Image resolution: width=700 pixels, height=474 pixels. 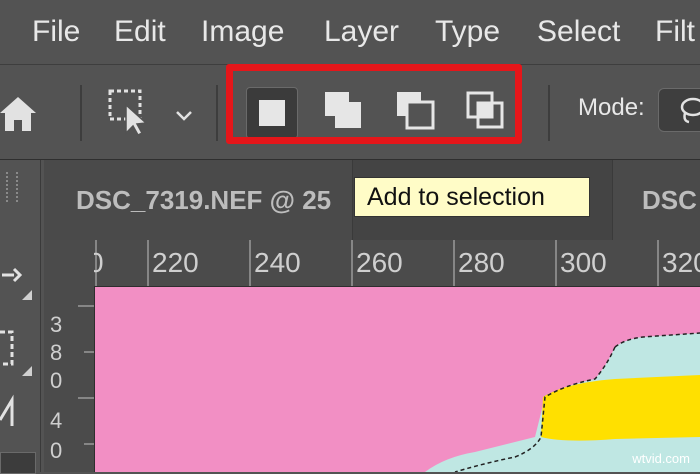 What do you see at coordinates (661, 458) in the screenshot?
I see `watermark: wtvid.com` at bounding box center [661, 458].